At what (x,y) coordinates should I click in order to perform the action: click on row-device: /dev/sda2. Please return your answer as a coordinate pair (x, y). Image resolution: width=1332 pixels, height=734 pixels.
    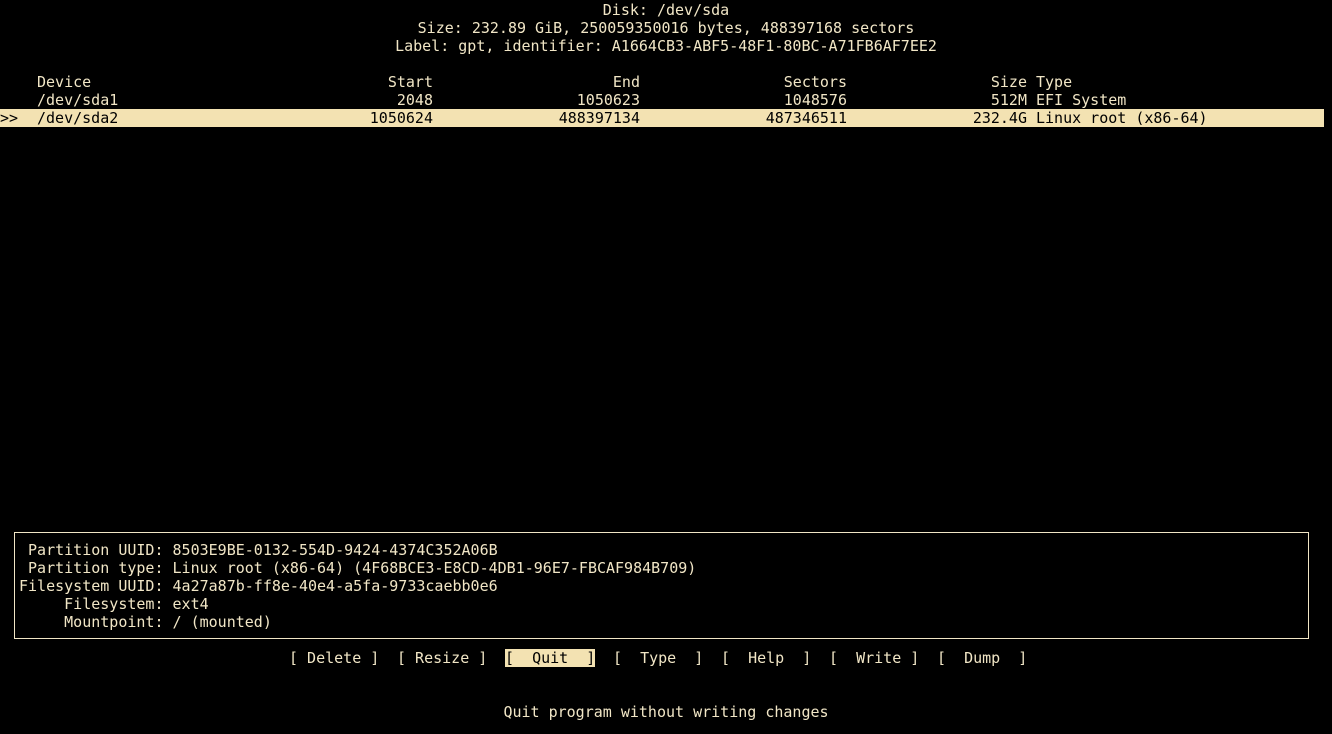
    Looking at the image, I should click on (78, 118).